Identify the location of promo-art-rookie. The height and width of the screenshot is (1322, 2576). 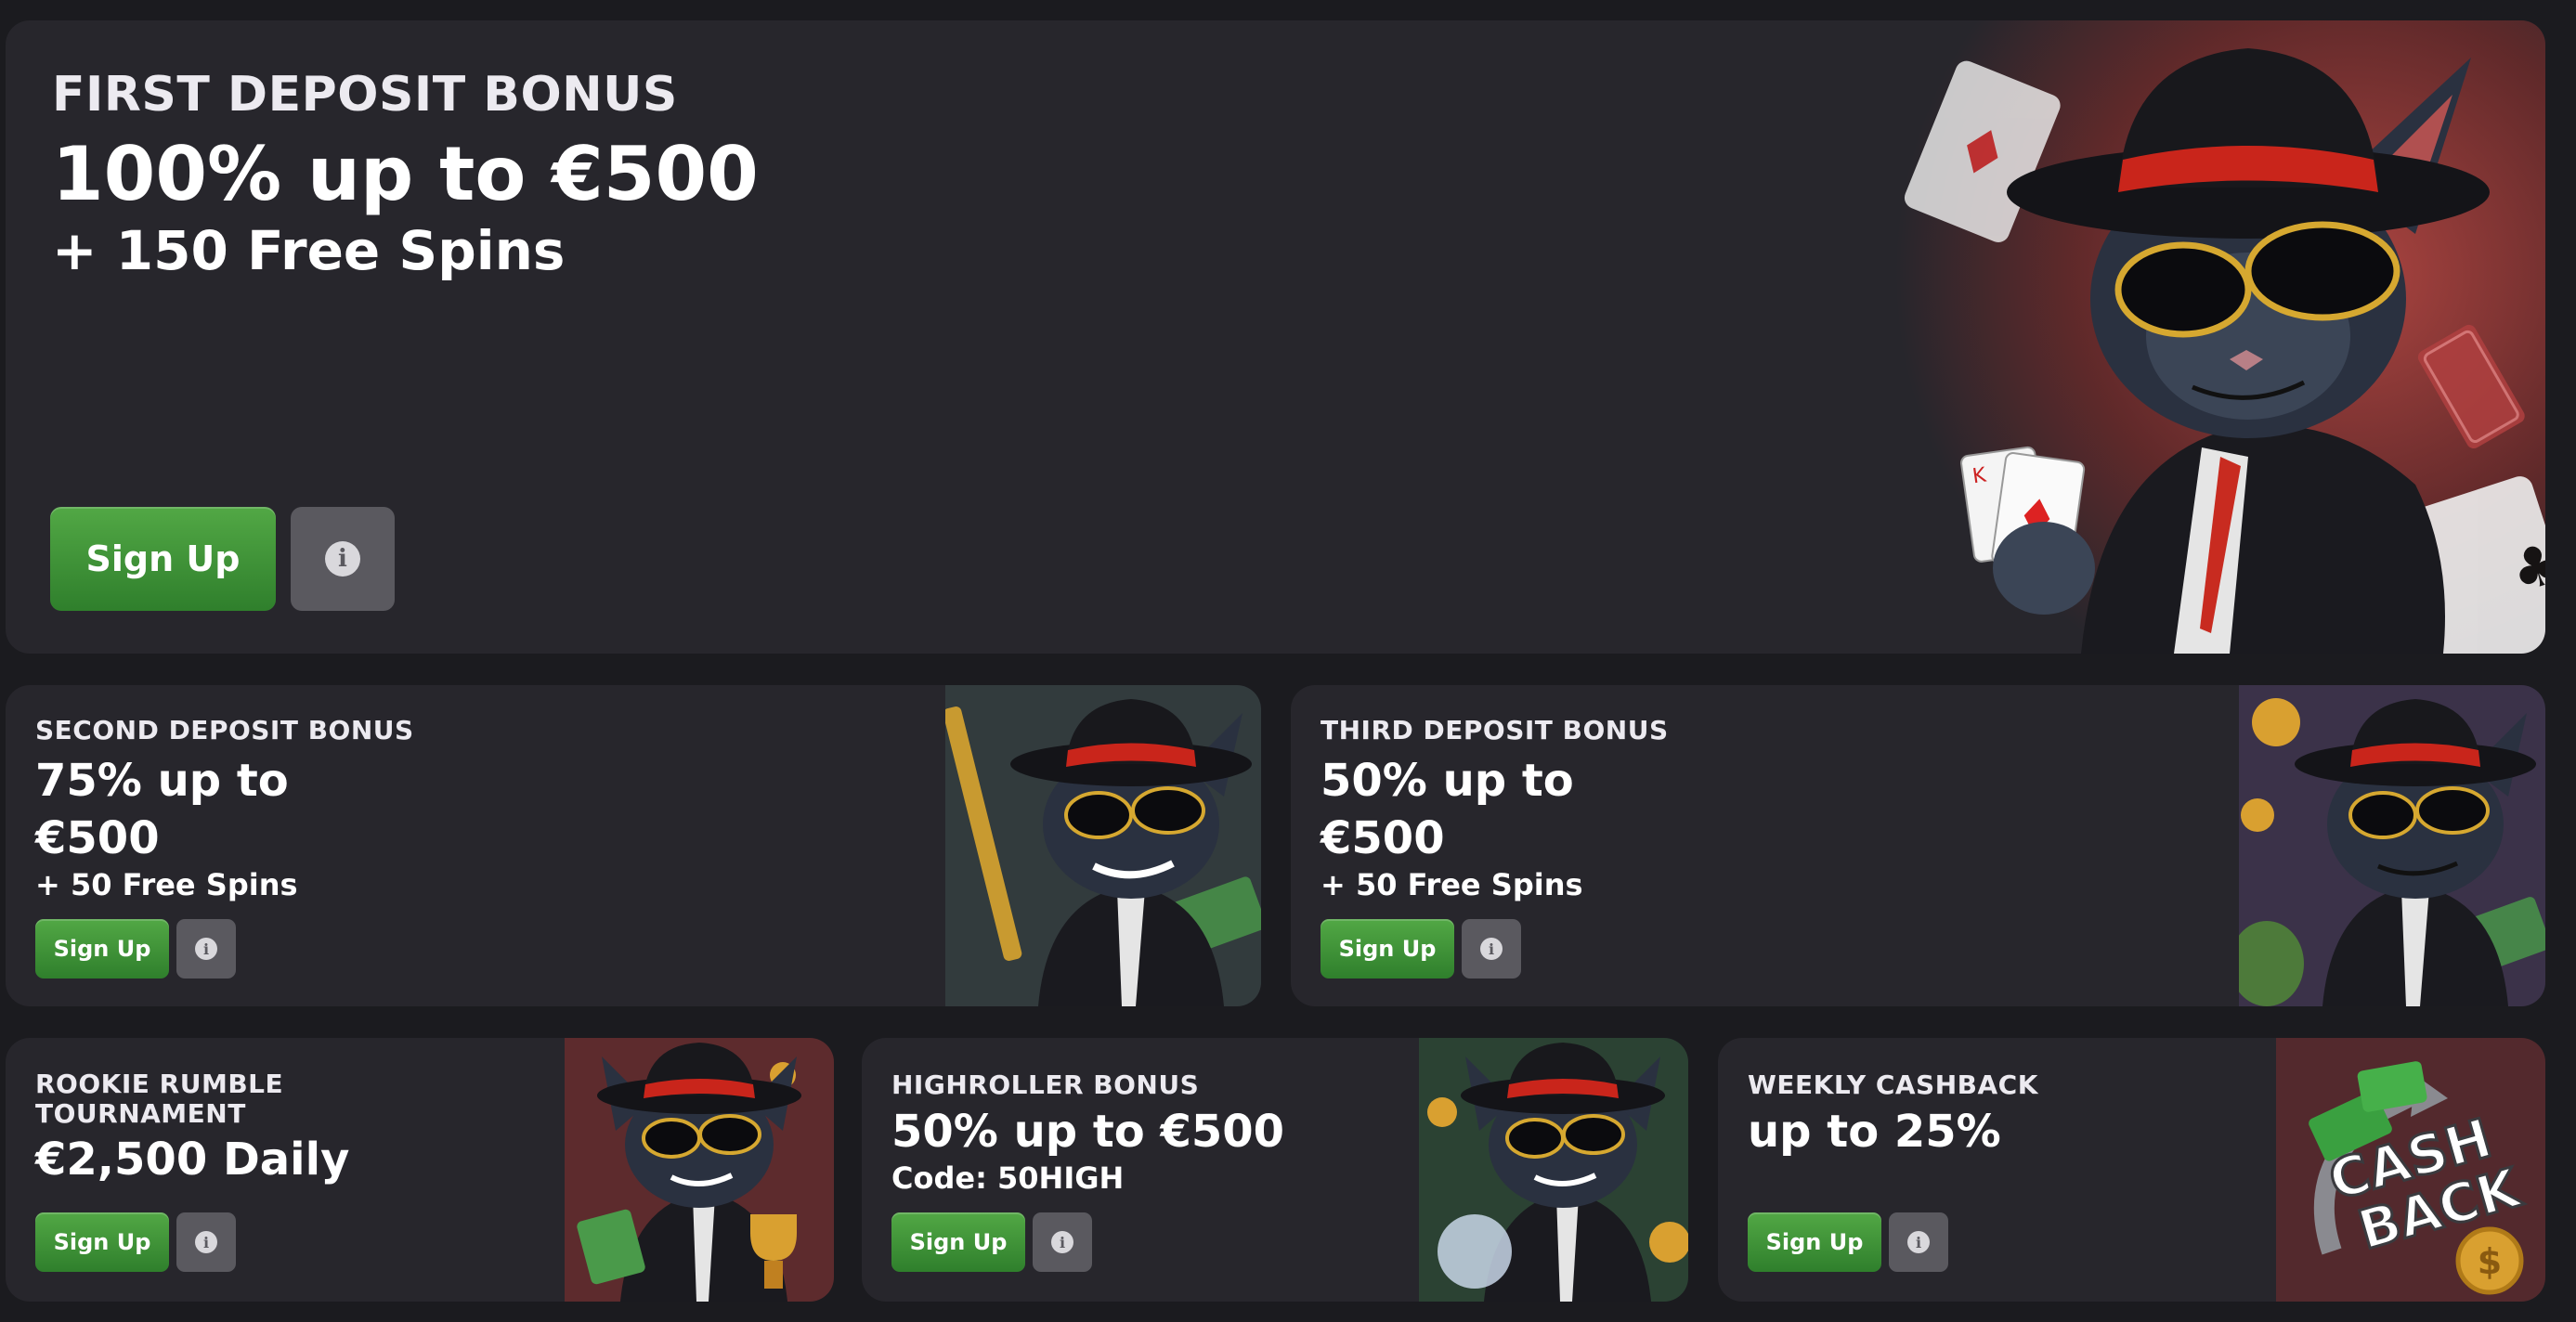
(699, 1170).